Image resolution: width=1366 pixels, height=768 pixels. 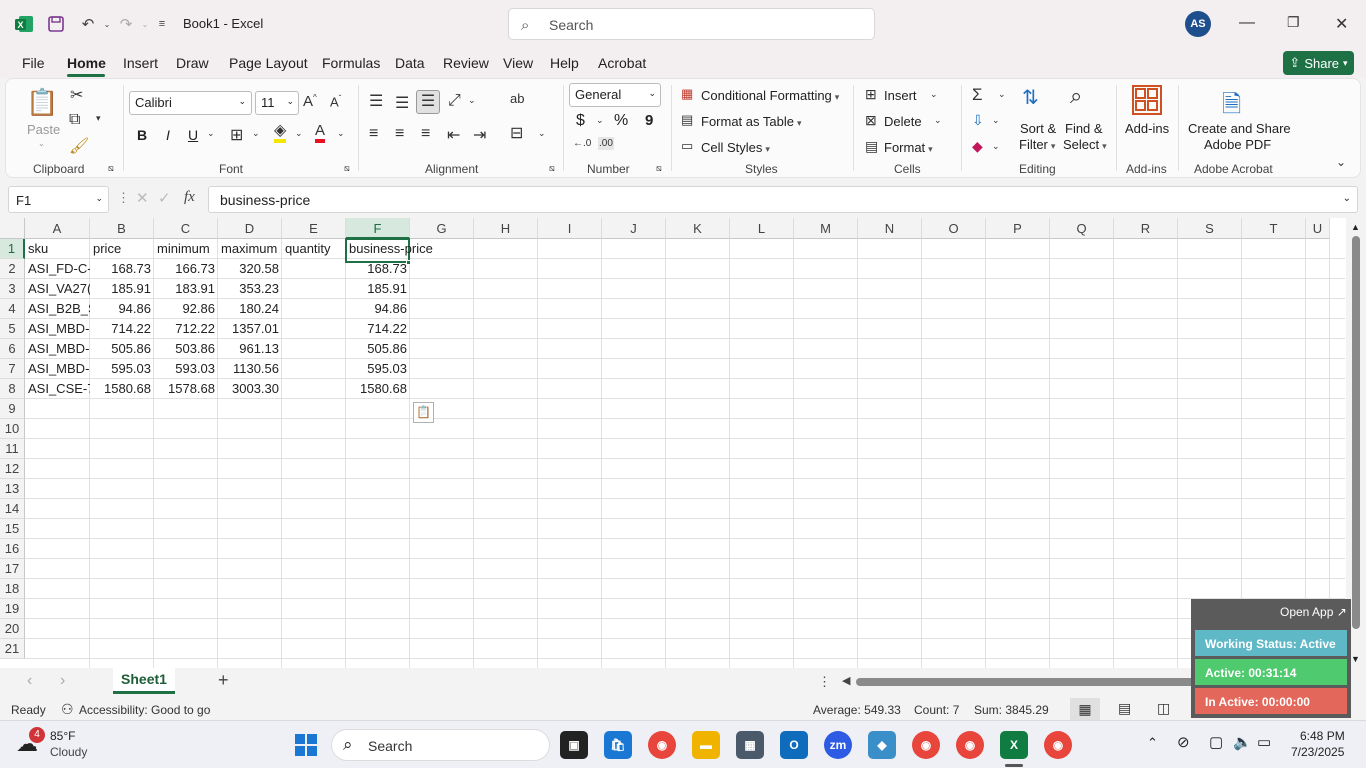 What do you see at coordinates (56, 24) in the screenshot?
I see `save-icon` at bounding box center [56, 24].